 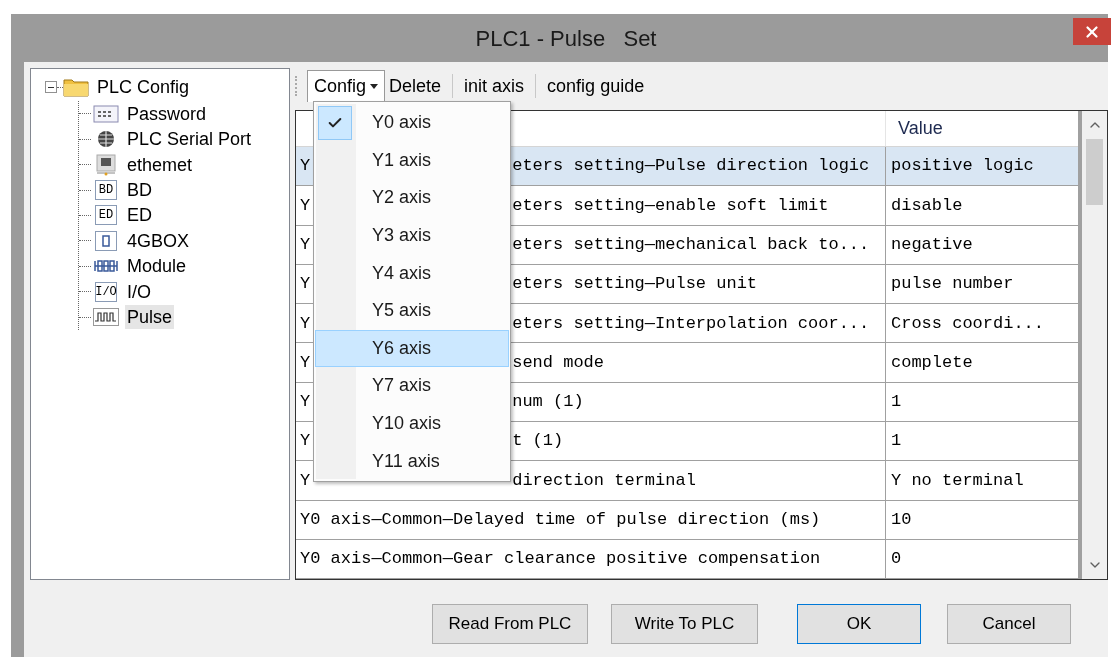 What do you see at coordinates (691, 166) in the screenshot?
I see `table-cell-text: eters setting—Pulse direction logic` at bounding box center [691, 166].